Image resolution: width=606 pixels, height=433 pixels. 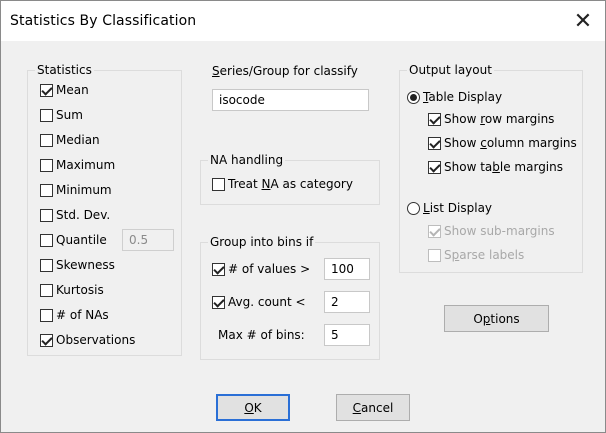 I want to click on stat-kurtosis-checkbox: Kurtosis, so click(x=72, y=290).